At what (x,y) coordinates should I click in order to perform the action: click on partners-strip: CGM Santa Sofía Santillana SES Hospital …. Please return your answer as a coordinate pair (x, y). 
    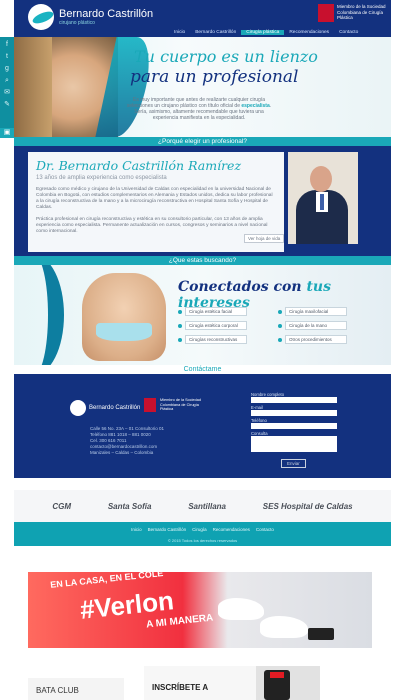
    Looking at the image, I should click on (202, 506).